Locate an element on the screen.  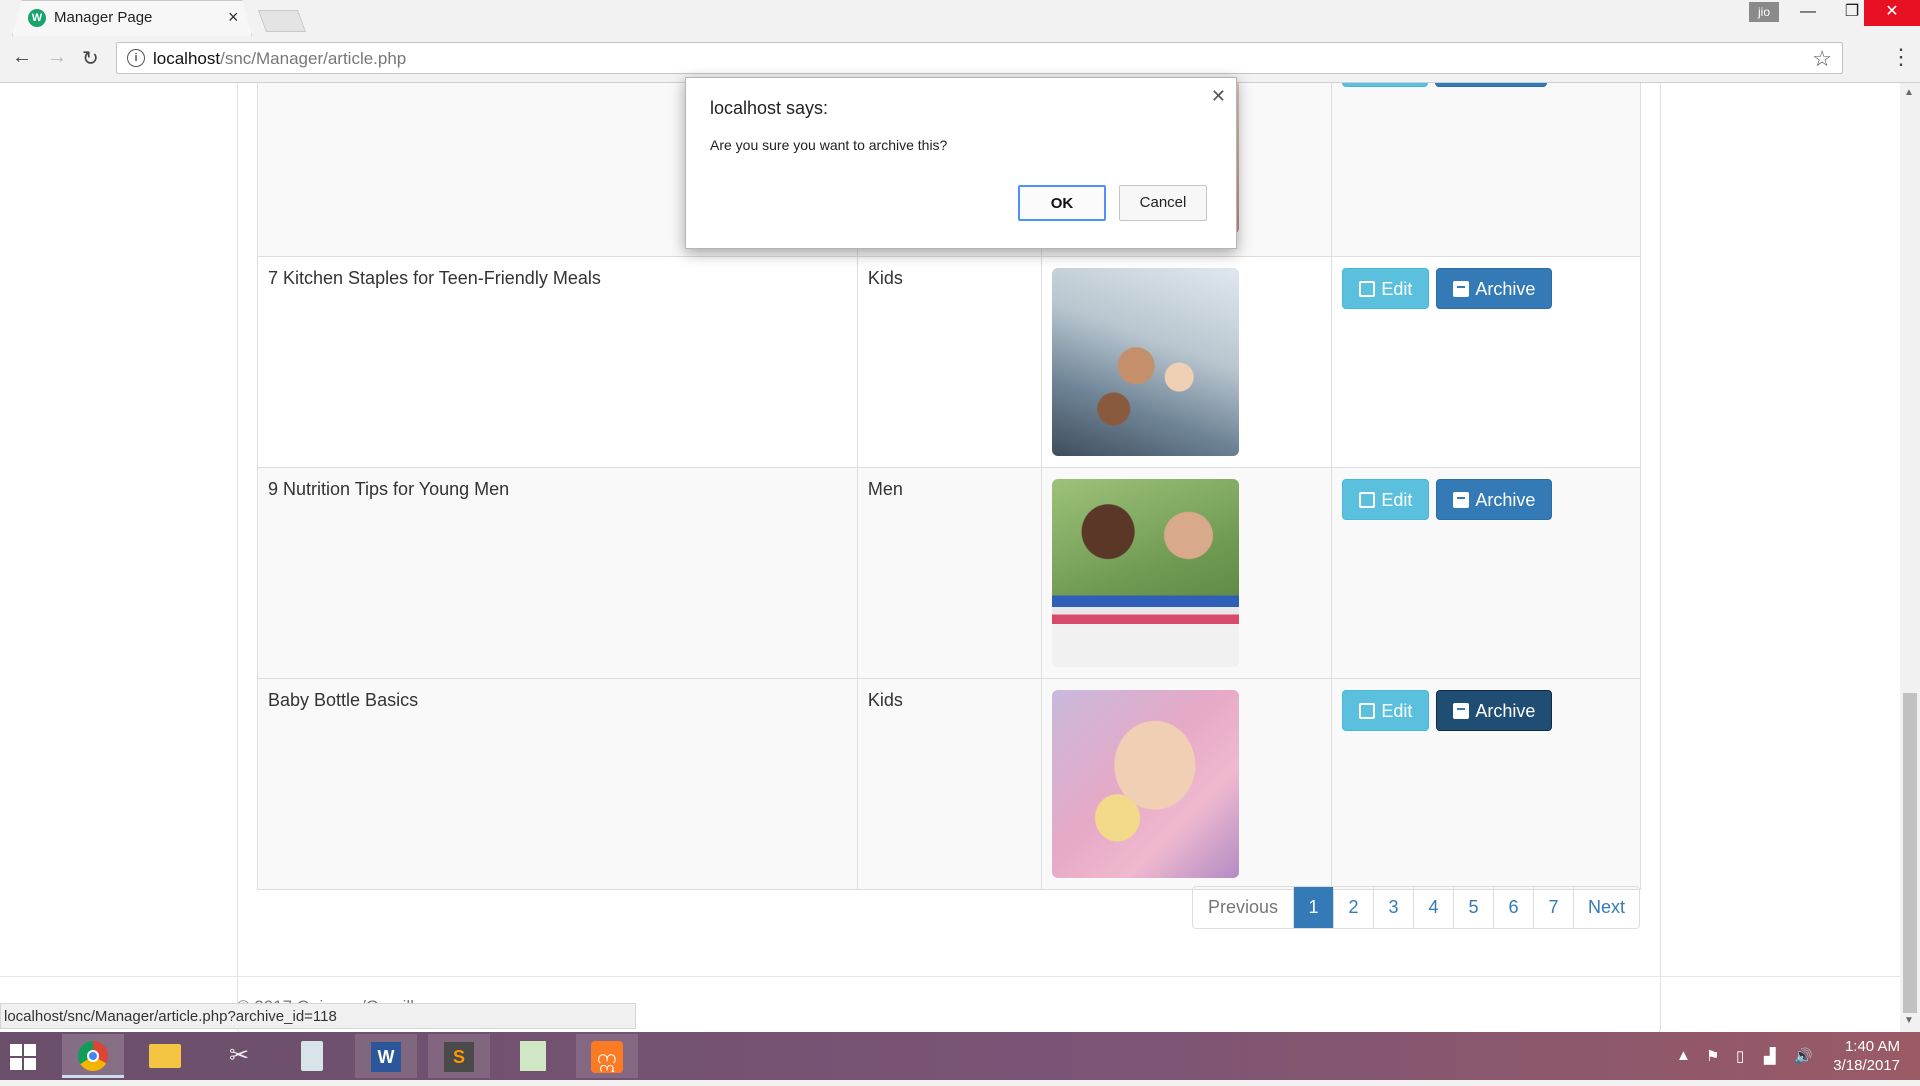
pagination-next: Next is located at coordinates (1606, 907).